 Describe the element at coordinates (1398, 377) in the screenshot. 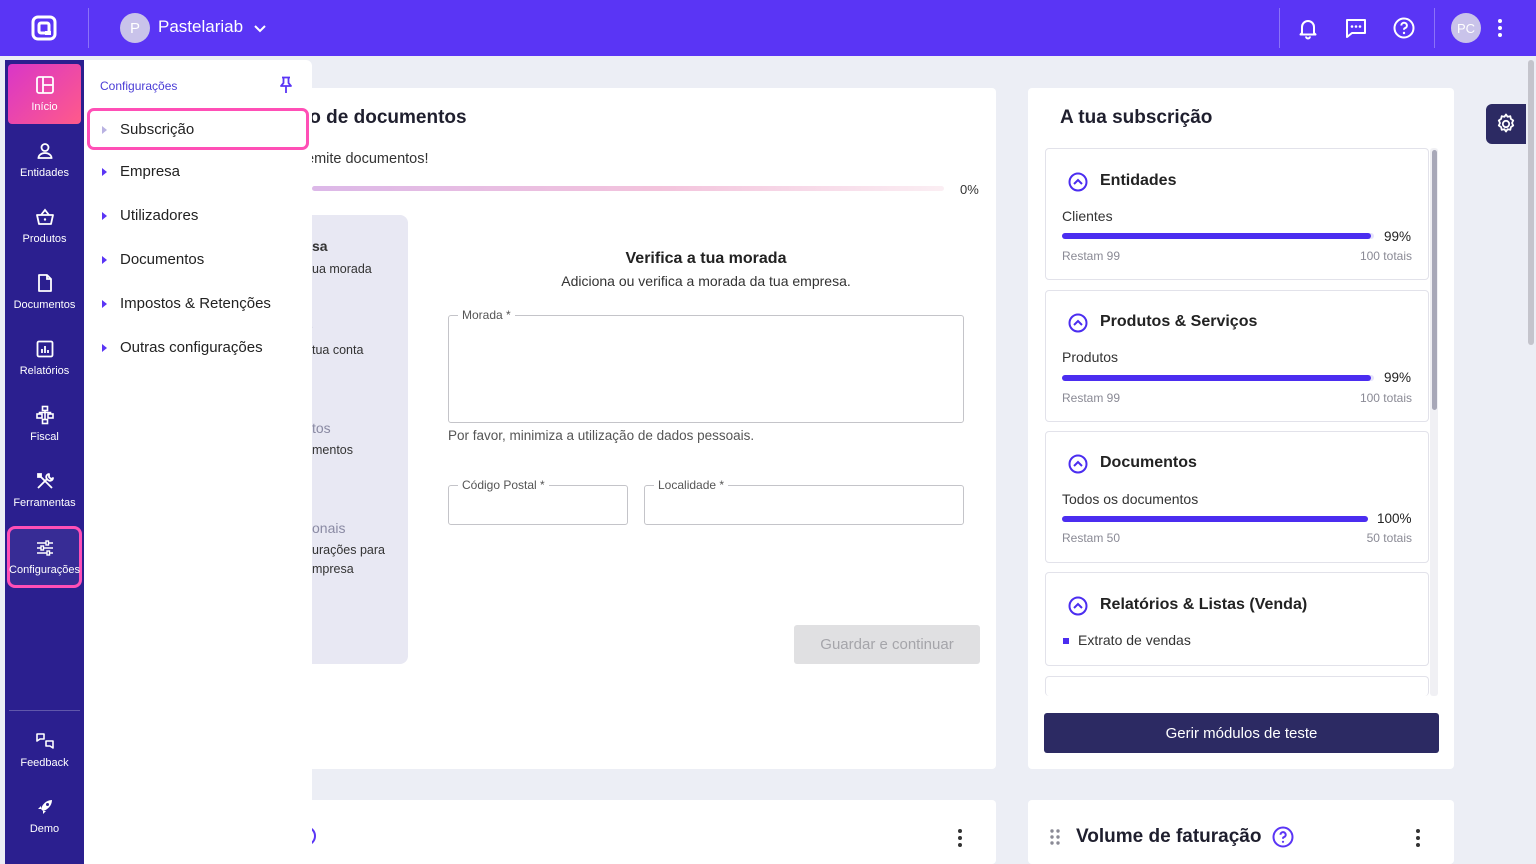

I see `usage-percent: 99%` at that location.